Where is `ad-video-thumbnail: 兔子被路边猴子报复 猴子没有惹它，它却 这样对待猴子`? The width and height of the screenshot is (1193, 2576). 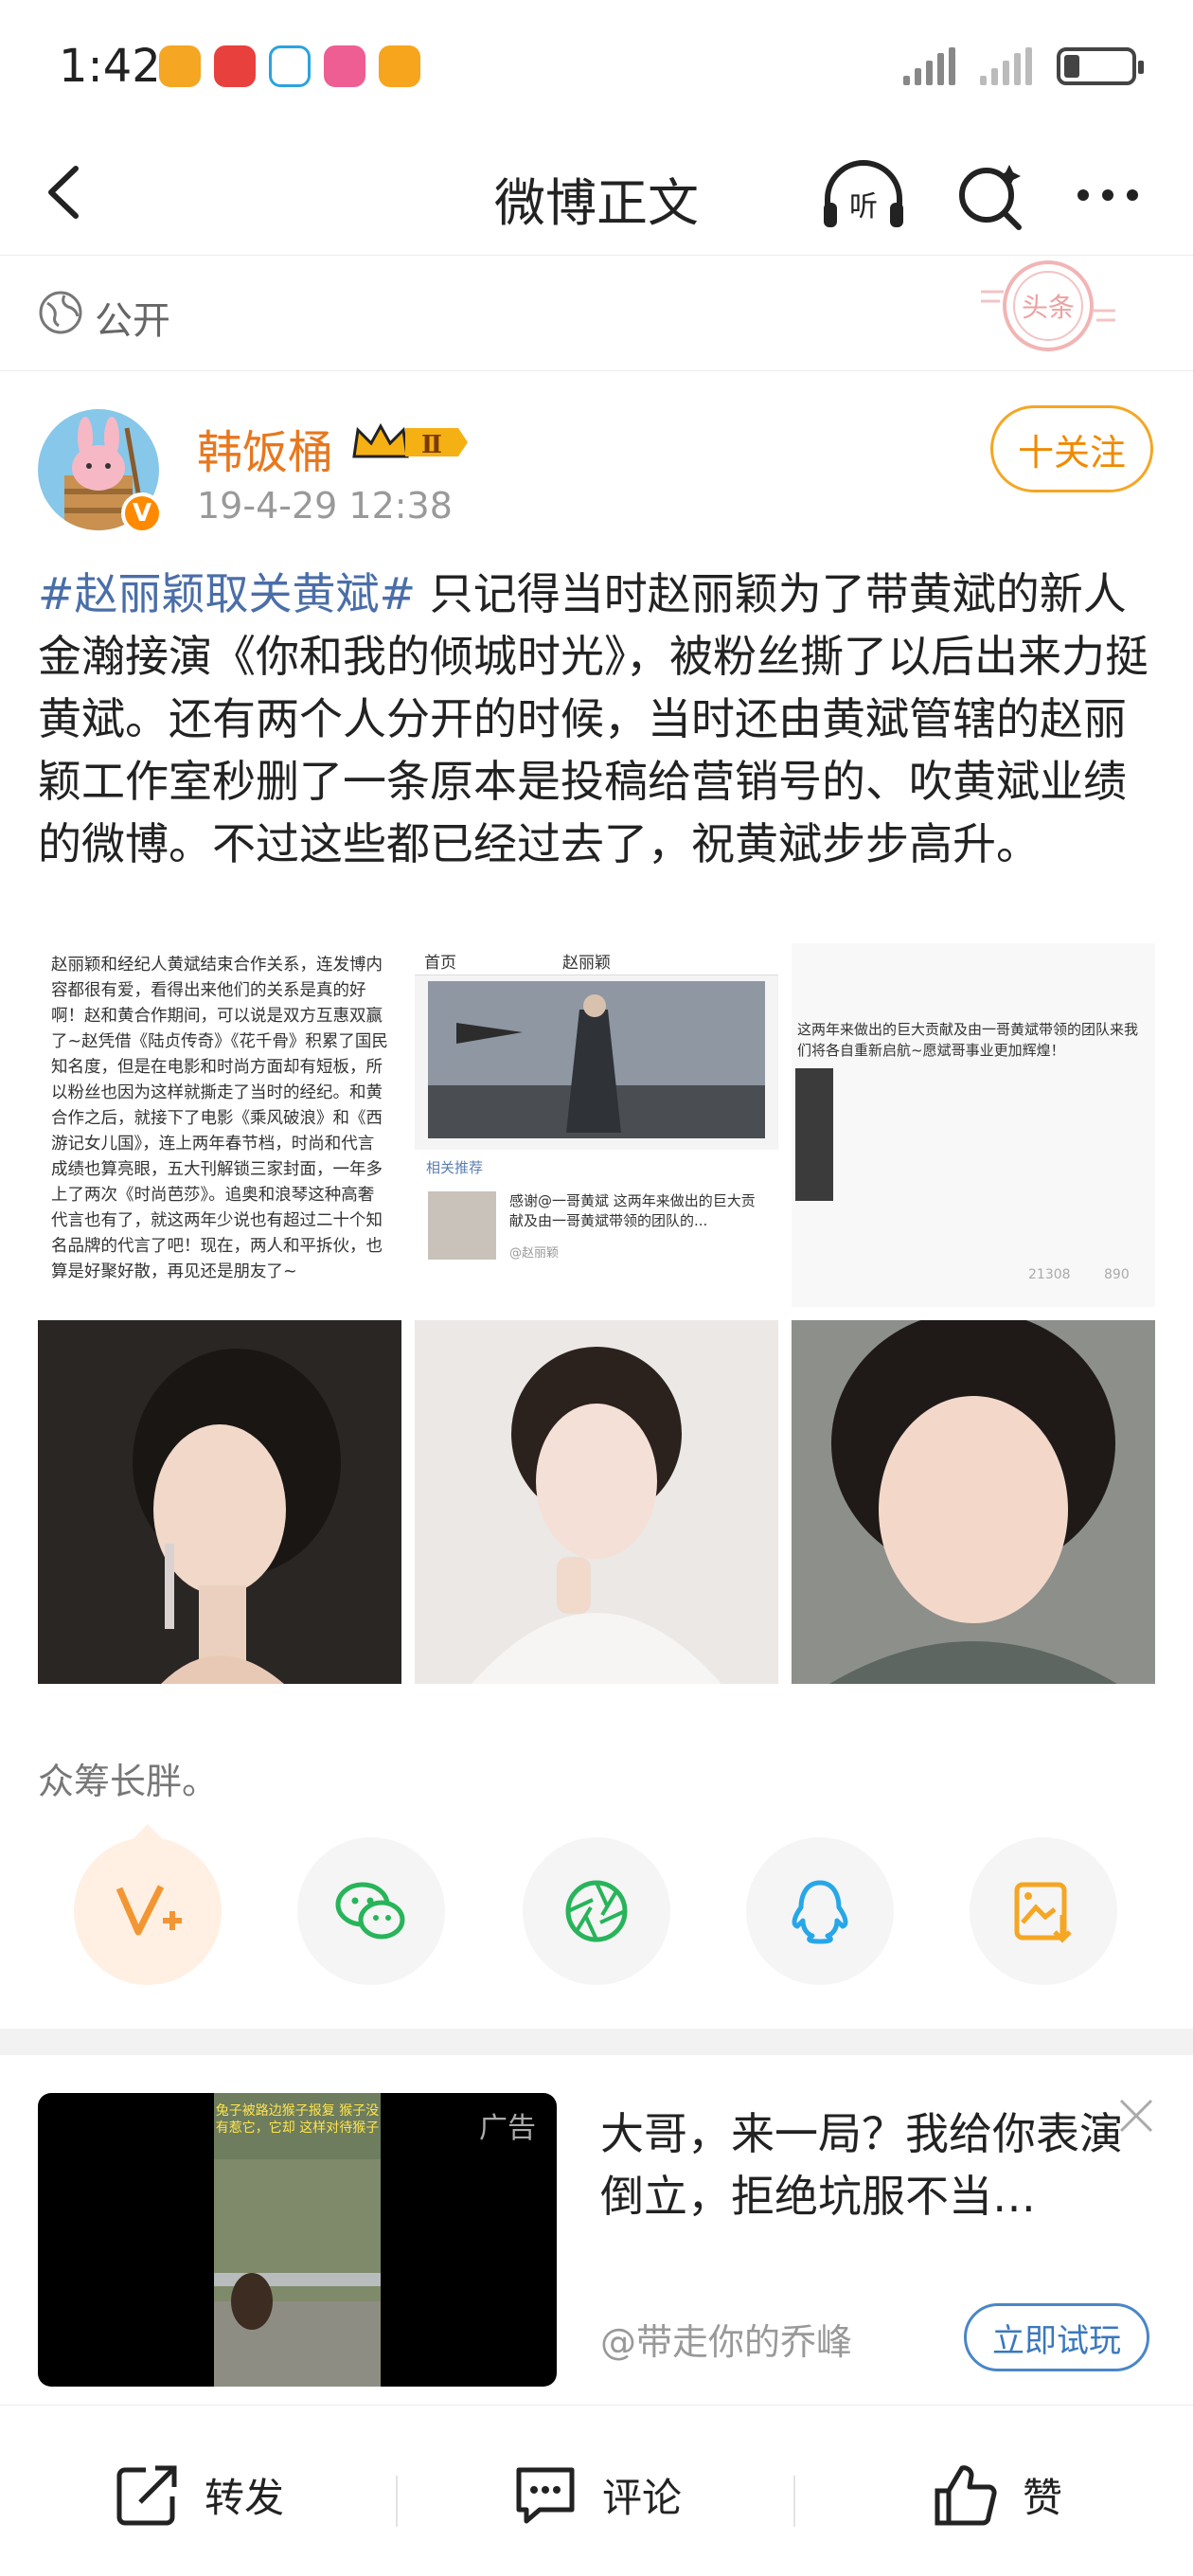 ad-video-thumbnail: 兔子被路边猴子报复 猴子没有惹它，它却 这样对待猴子 is located at coordinates (297, 2240).